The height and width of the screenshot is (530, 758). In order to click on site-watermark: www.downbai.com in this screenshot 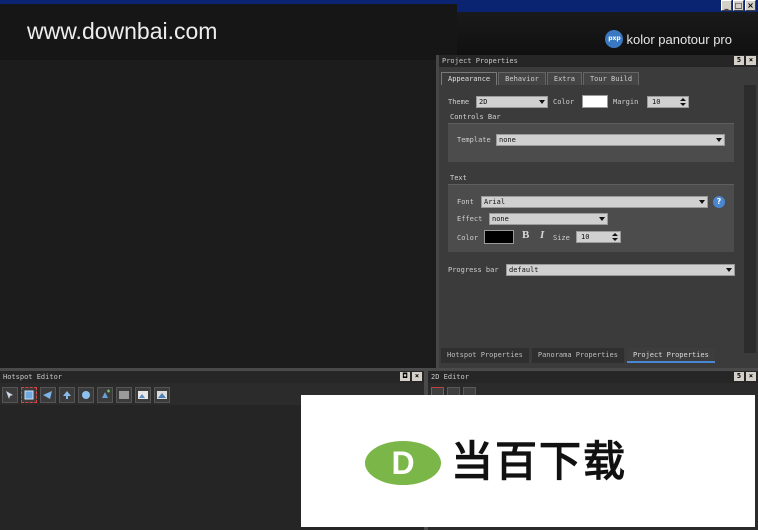, I will do `click(228, 32)`.